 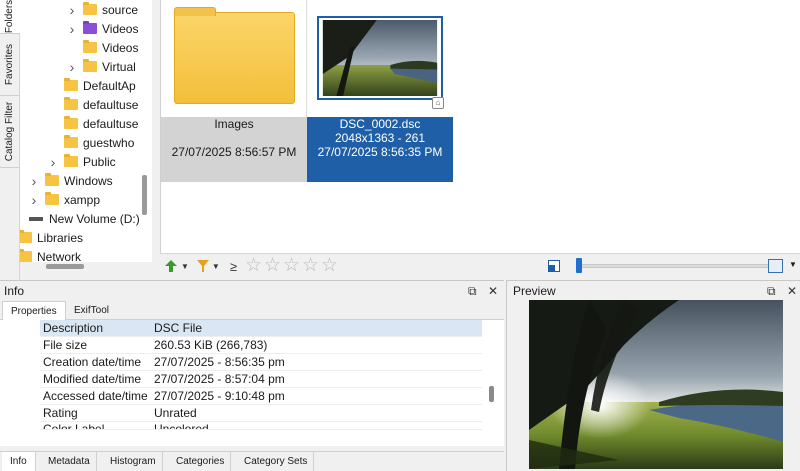 I want to click on tree-item: DefaultAp, so click(x=92, y=85).